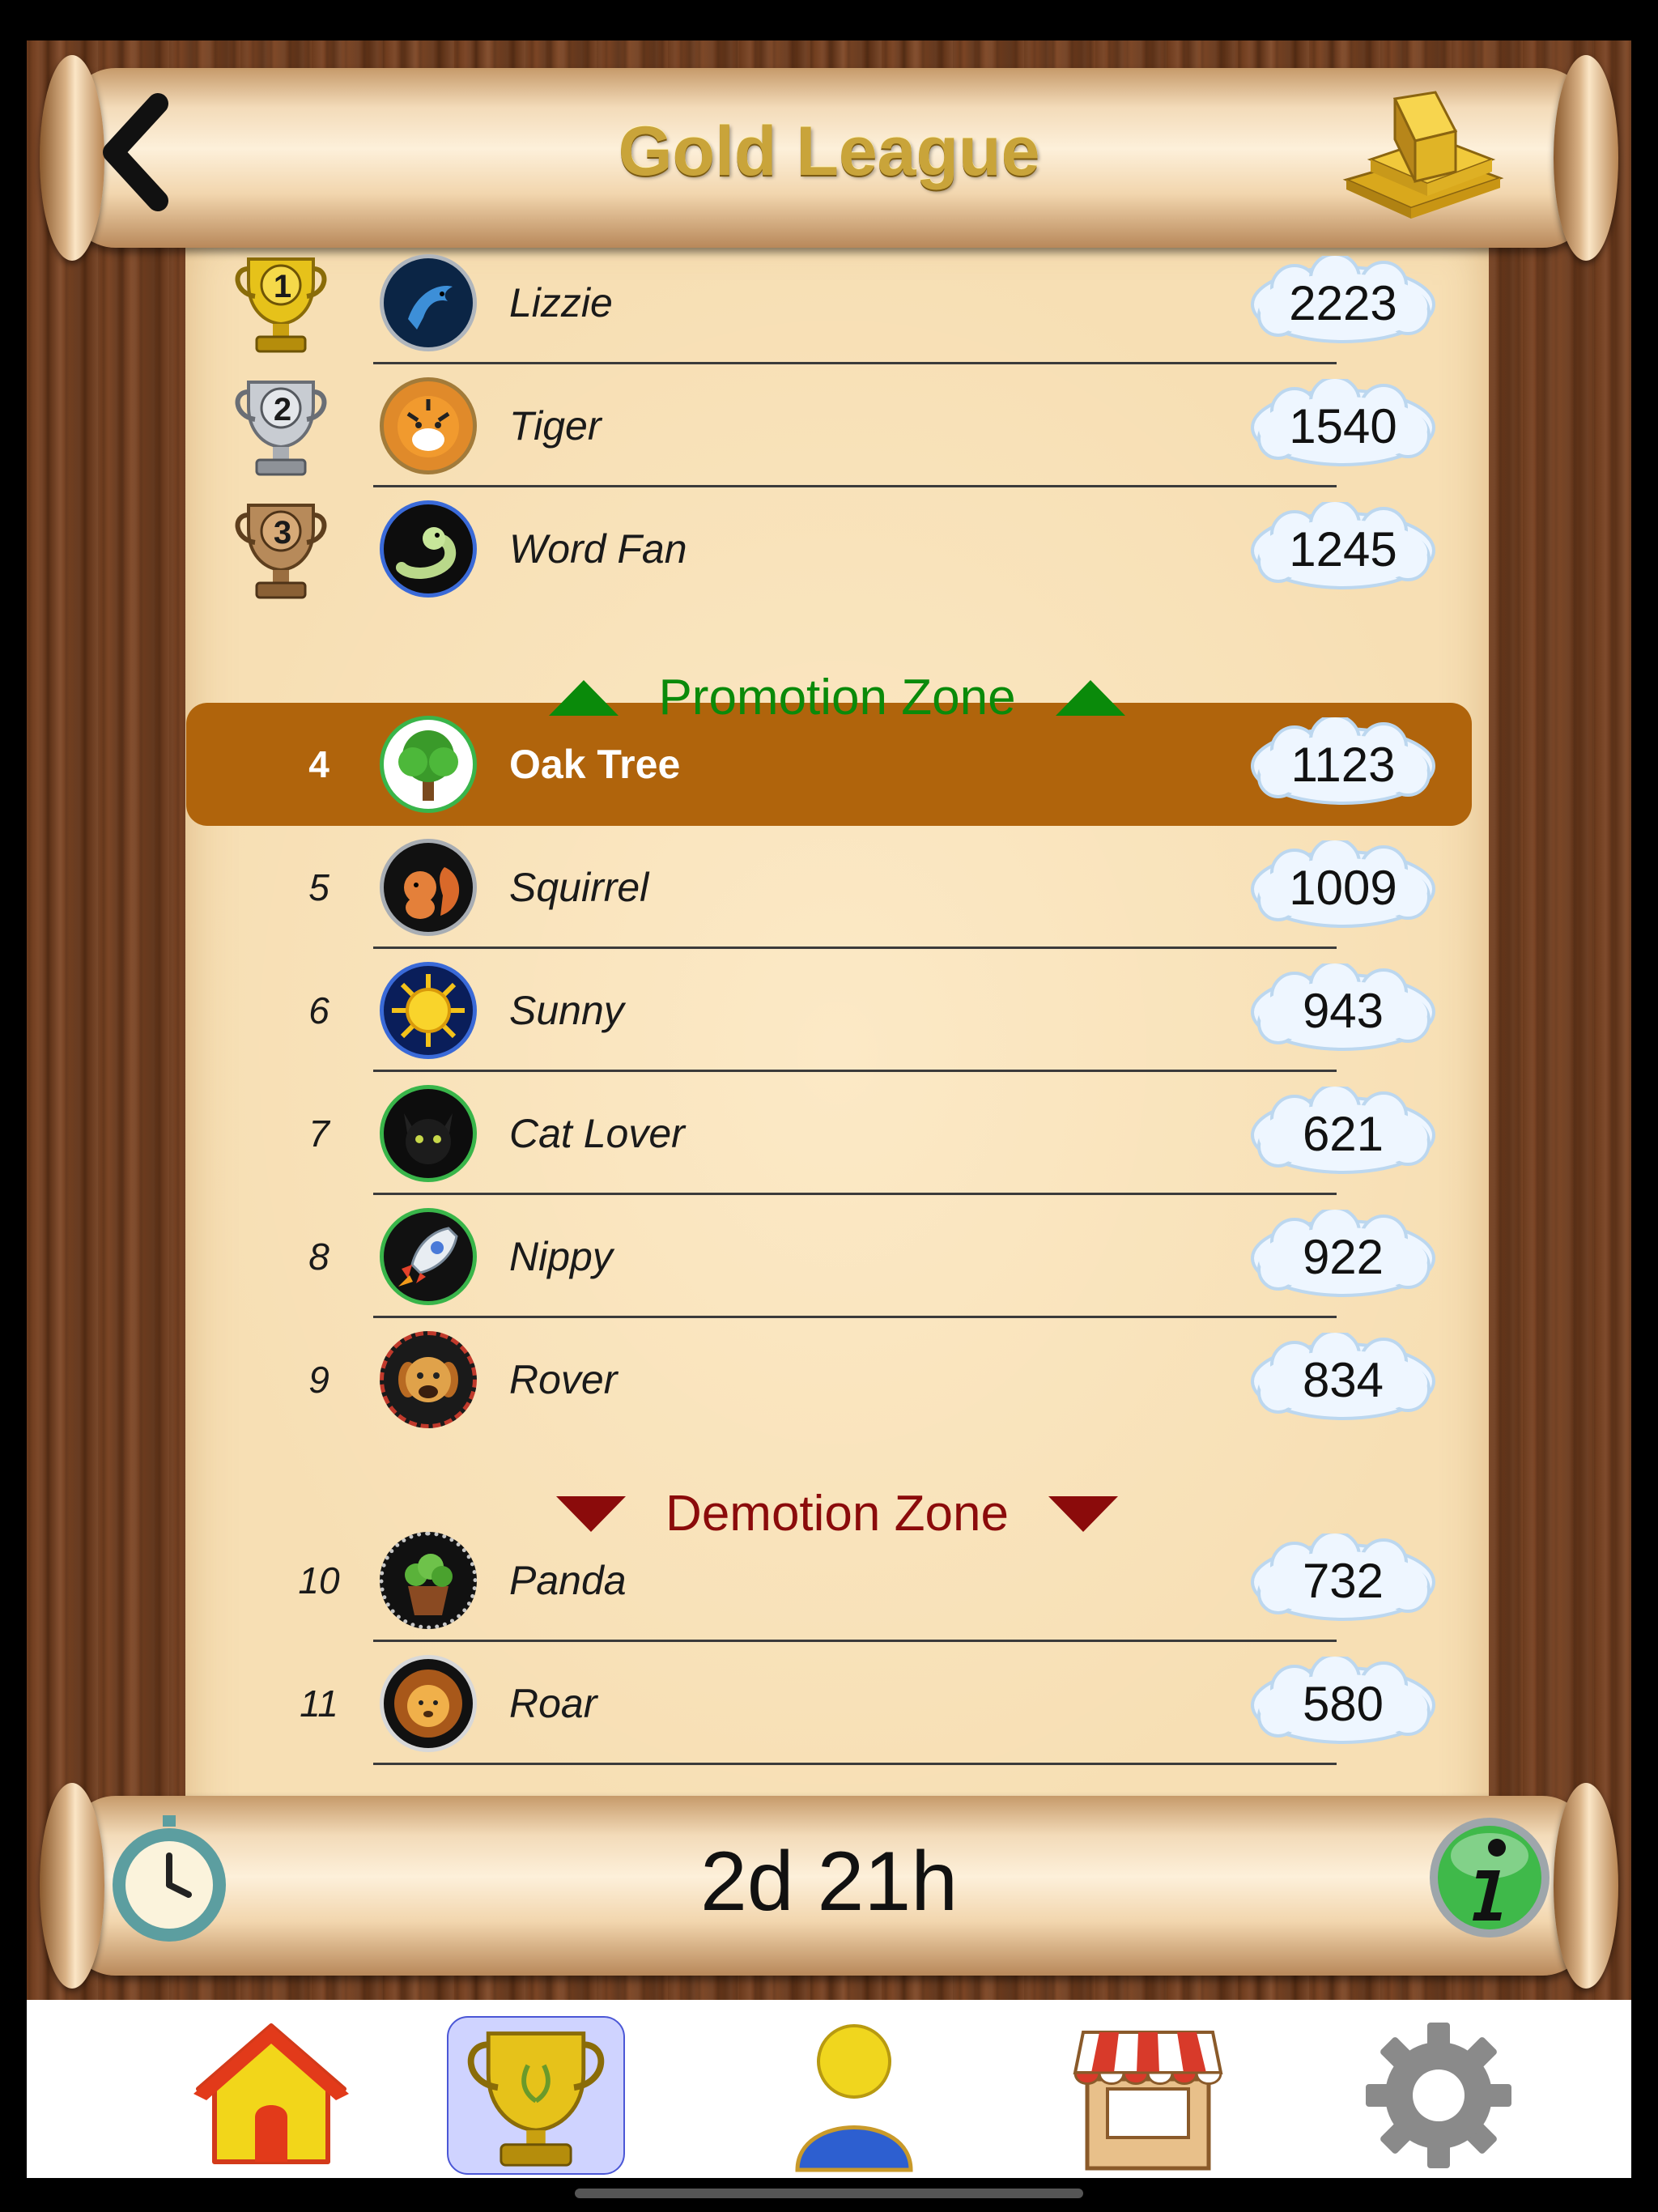 This screenshot has height=2212, width=1658. I want to click on tab-leagues, so click(536, 2096).